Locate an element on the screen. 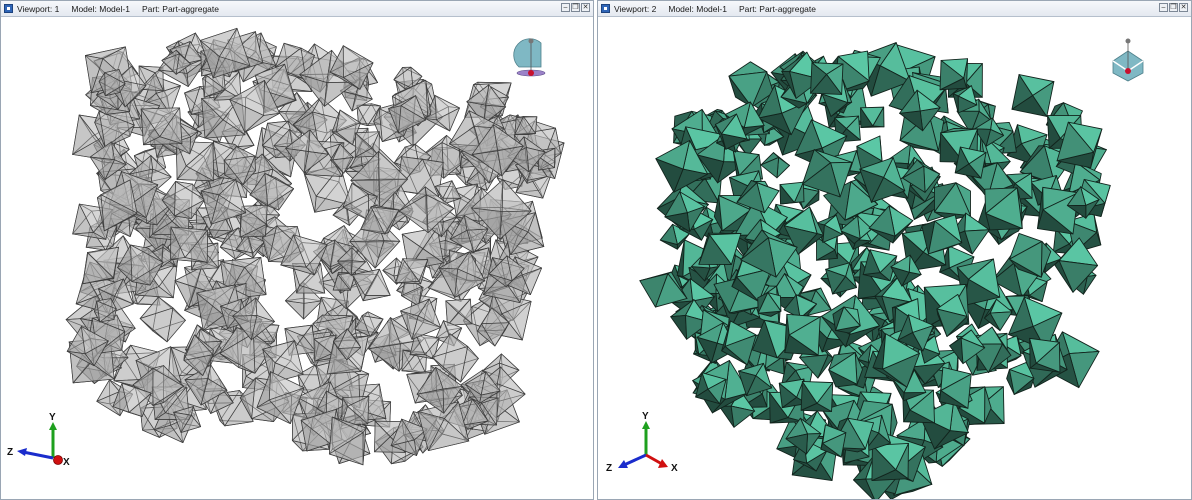 Image resolution: width=1192 pixels, height=500 pixels. viewport-label: Viewport: 1 is located at coordinates (38, 8).